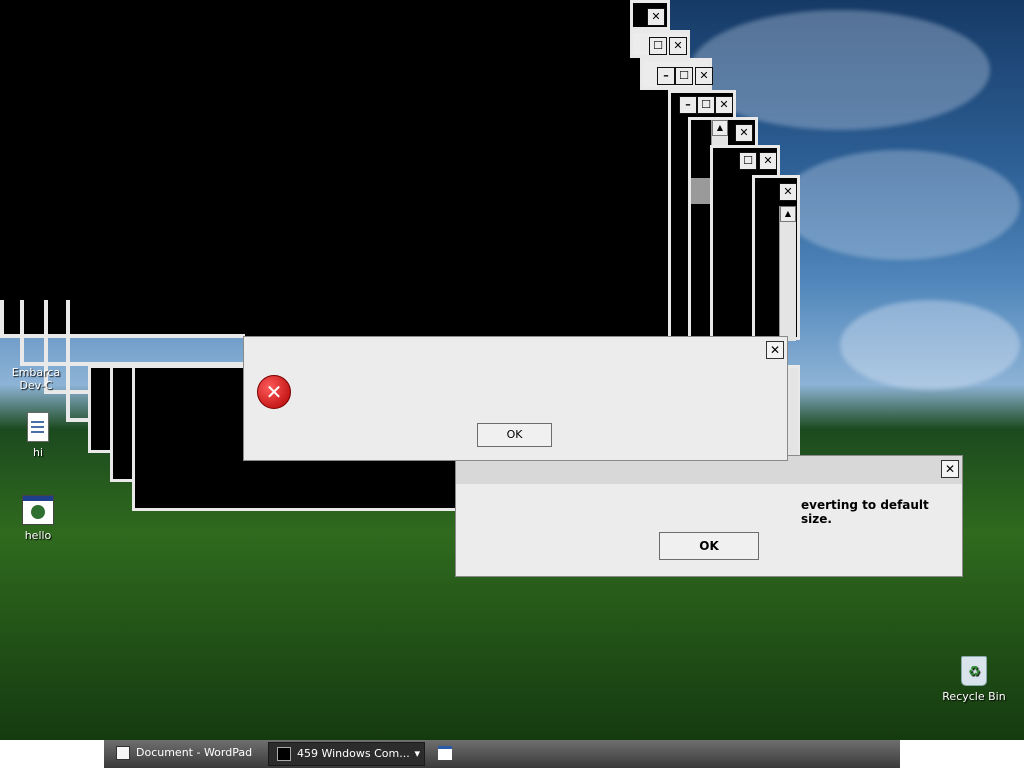 The height and width of the screenshot is (768, 1024). What do you see at coordinates (38, 452) in the screenshot?
I see `desktop-icon-label: hi` at bounding box center [38, 452].